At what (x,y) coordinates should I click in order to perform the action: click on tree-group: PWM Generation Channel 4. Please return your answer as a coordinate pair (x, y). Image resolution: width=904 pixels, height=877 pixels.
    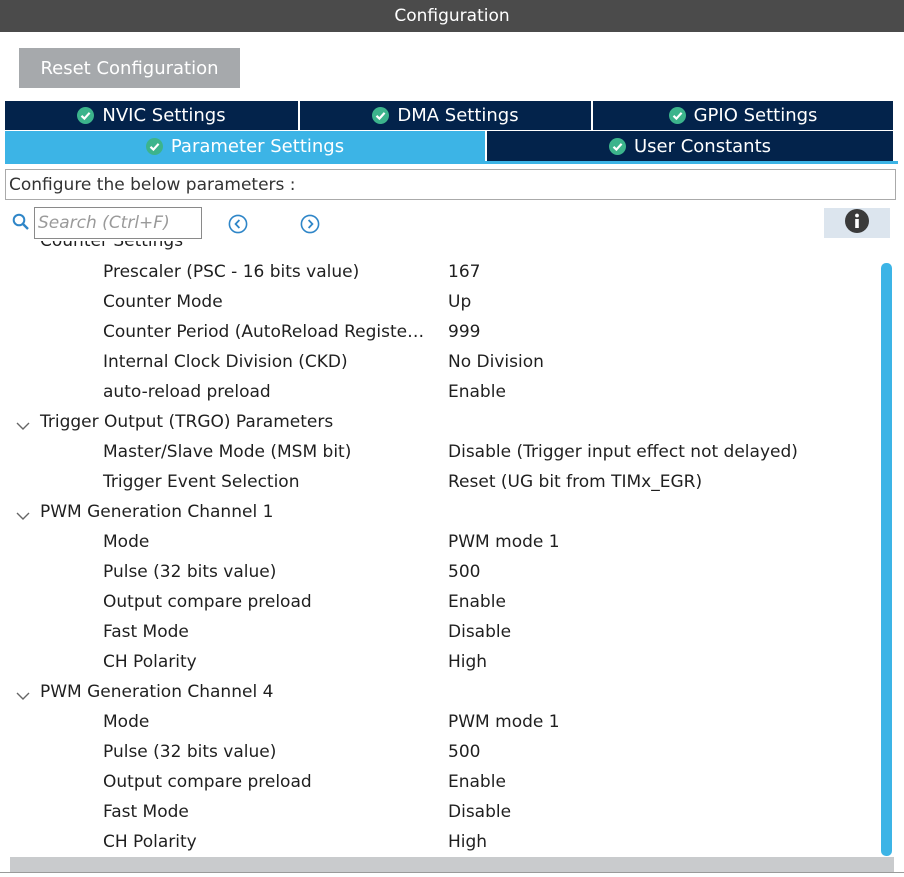
    Looking at the image, I should click on (439, 692).